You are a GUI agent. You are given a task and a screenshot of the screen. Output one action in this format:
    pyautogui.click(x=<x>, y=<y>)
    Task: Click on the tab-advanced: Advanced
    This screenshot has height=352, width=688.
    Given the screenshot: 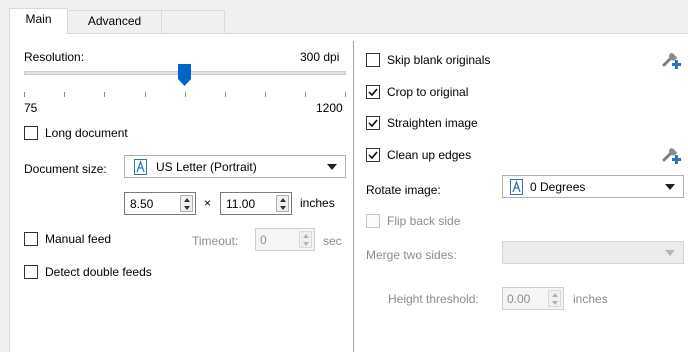 What is the action you would take?
    pyautogui.click(x=114, y=21)
    